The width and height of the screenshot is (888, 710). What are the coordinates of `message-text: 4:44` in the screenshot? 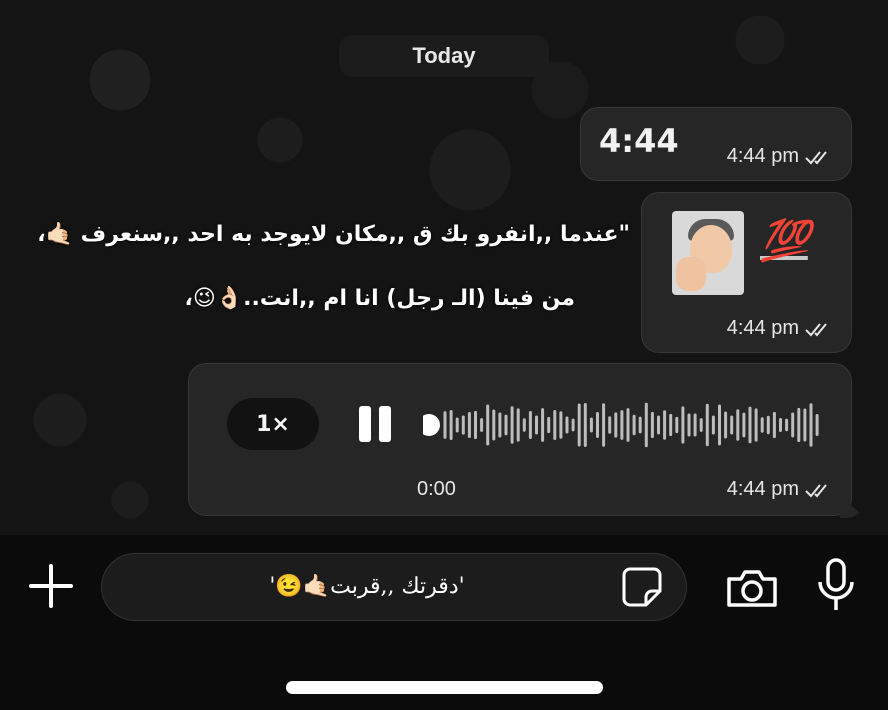 It's located at (639, 141).